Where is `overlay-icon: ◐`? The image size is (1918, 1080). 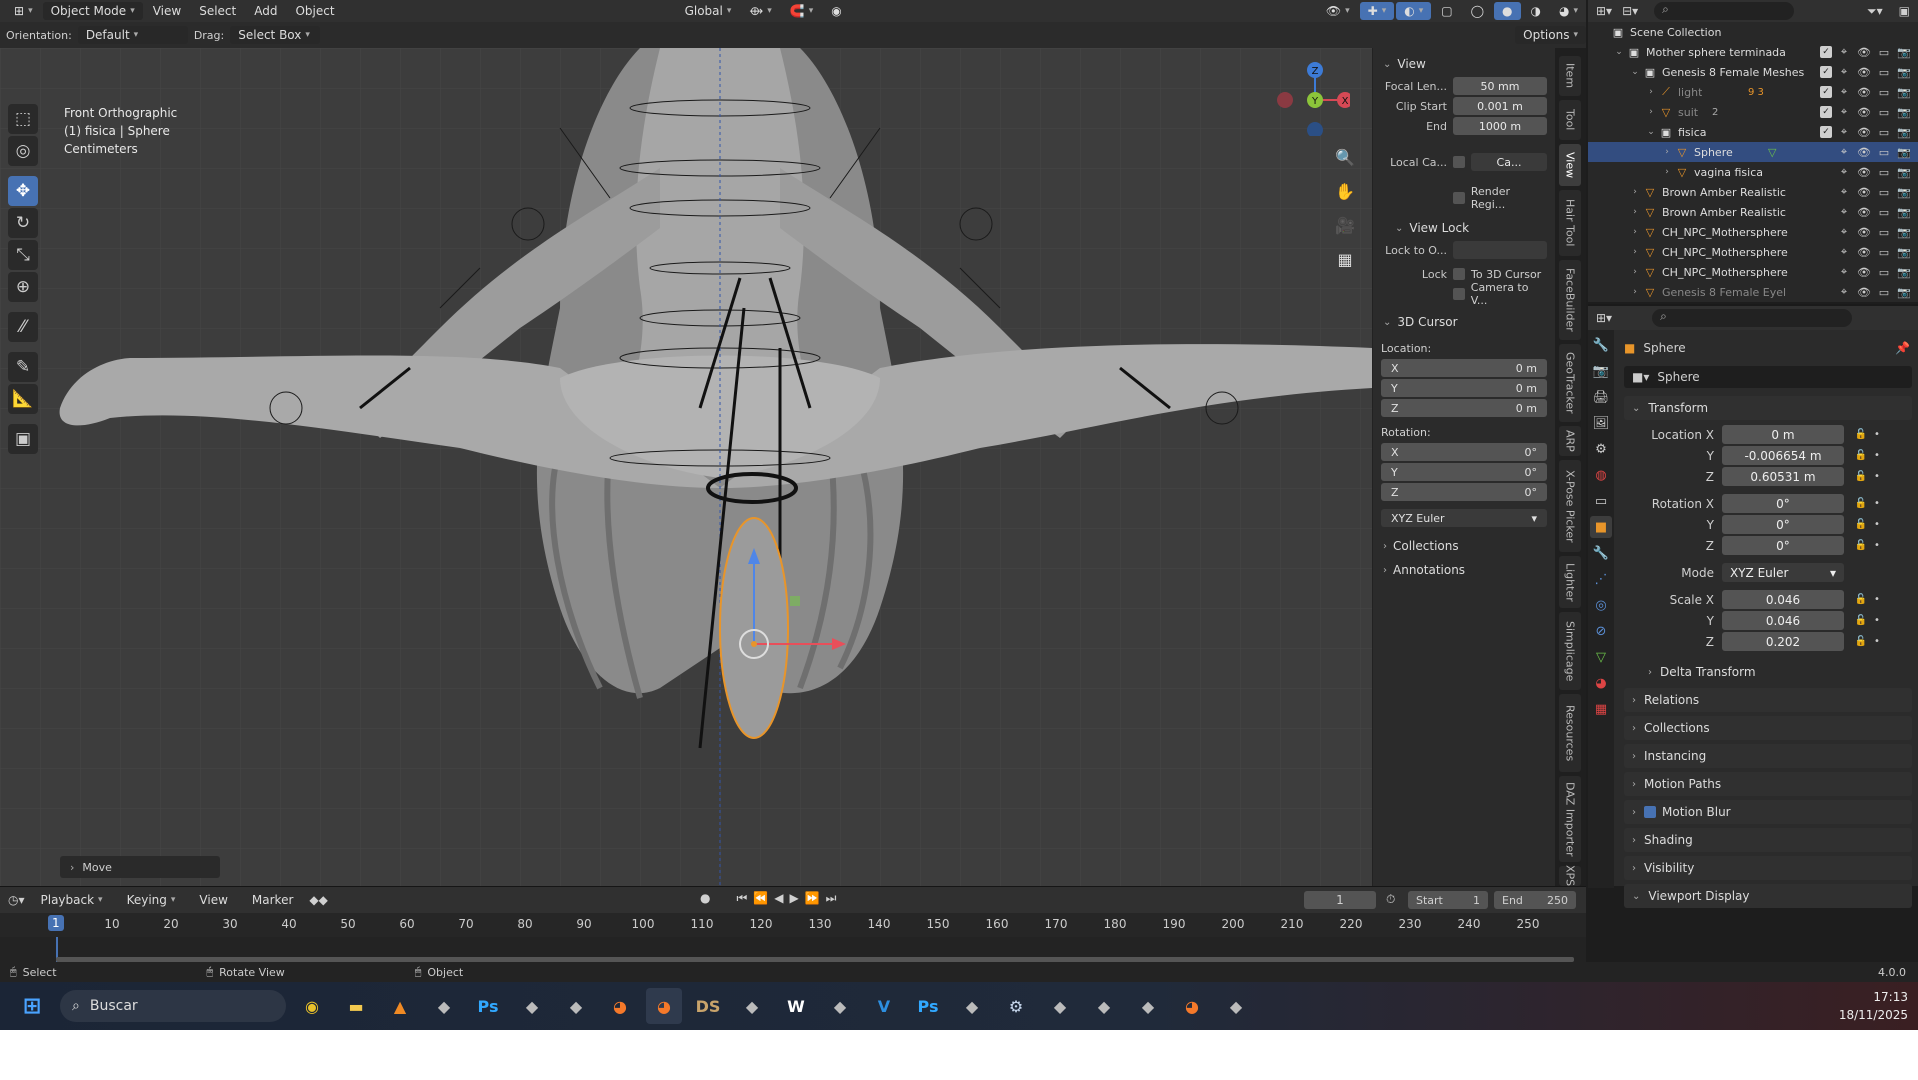 overlay-icon: ◐ is located at coordinates (1414, 11).